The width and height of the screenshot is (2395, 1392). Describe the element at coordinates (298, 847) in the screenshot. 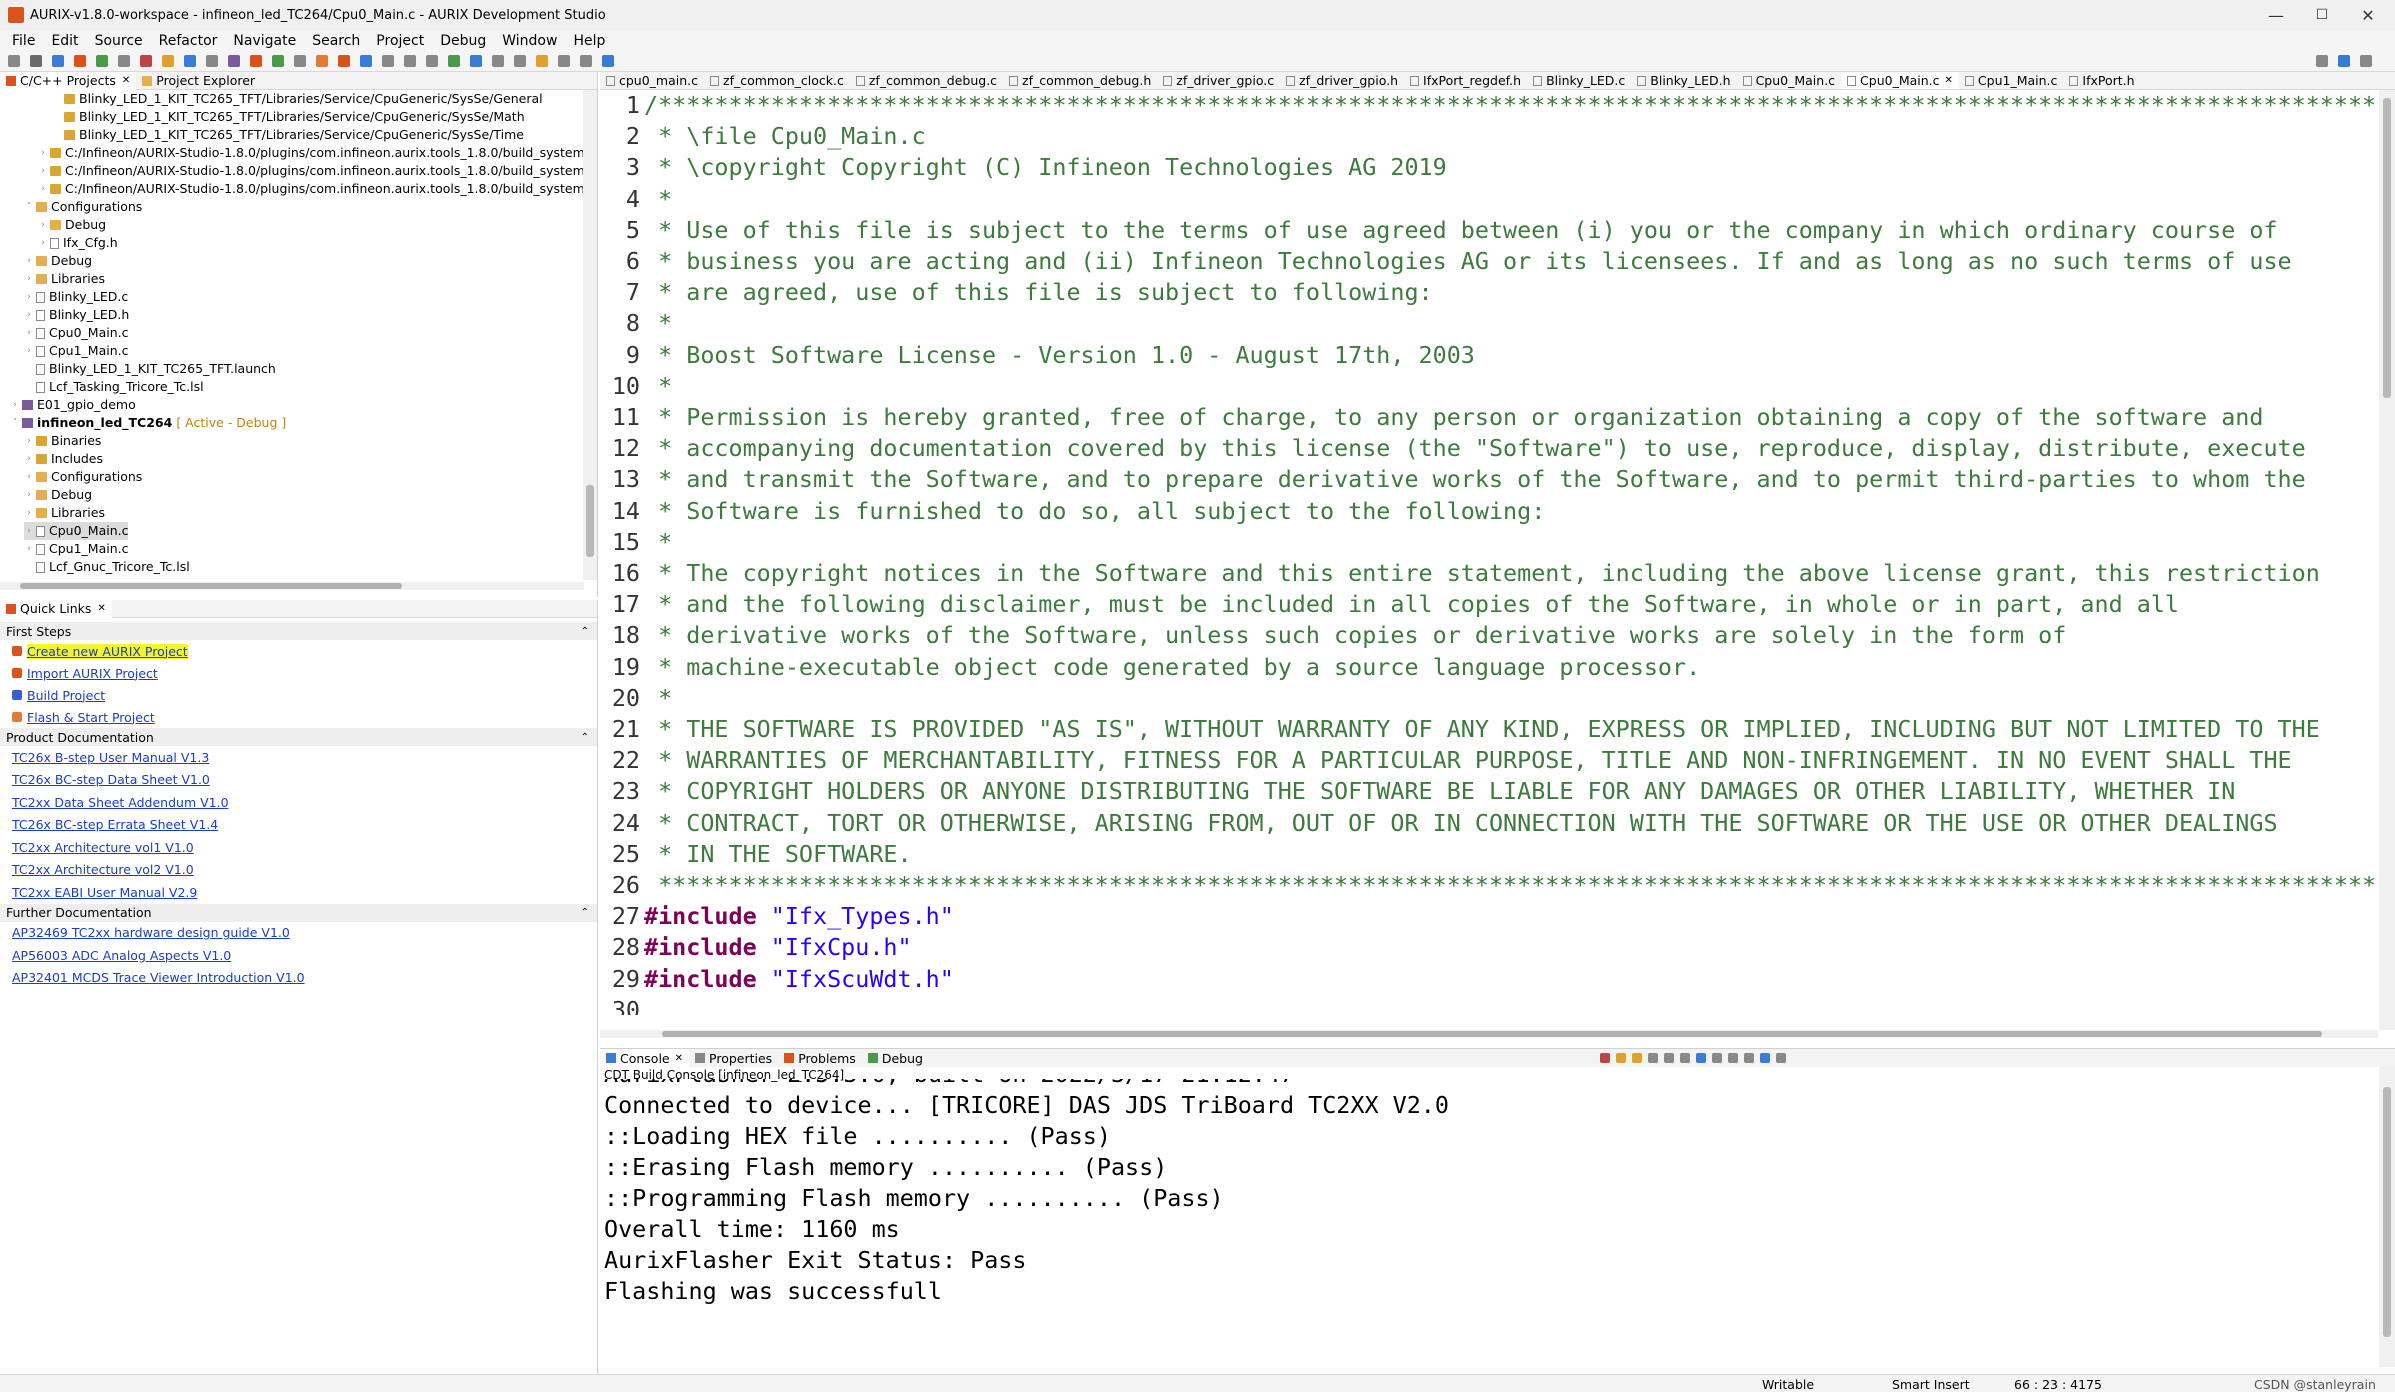

I see `product-doc-link: TC2xx Architecture vol1 V1.0` at that location.